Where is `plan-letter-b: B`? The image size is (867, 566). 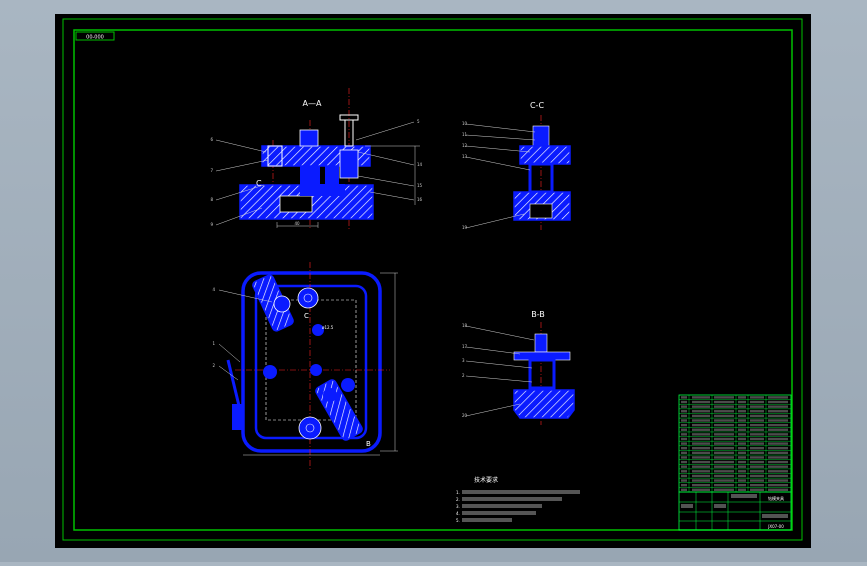
plan-letter-b: B is located at coordinates (368, 444).